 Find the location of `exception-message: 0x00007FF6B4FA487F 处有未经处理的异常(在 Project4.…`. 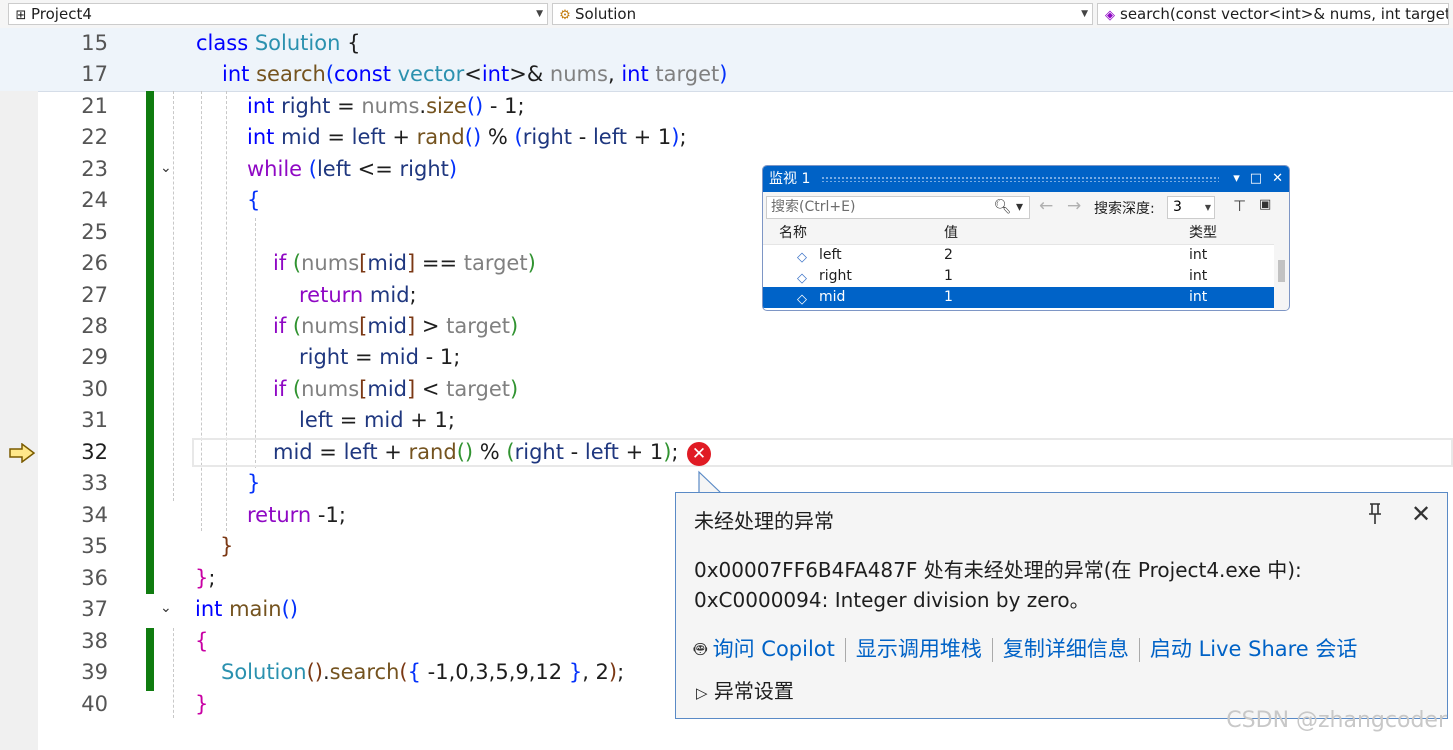

exception-message: 0x00007FF6B4FA487F 处有未经处理的异常(在 Project4.… is located at coordinates (998, 585).